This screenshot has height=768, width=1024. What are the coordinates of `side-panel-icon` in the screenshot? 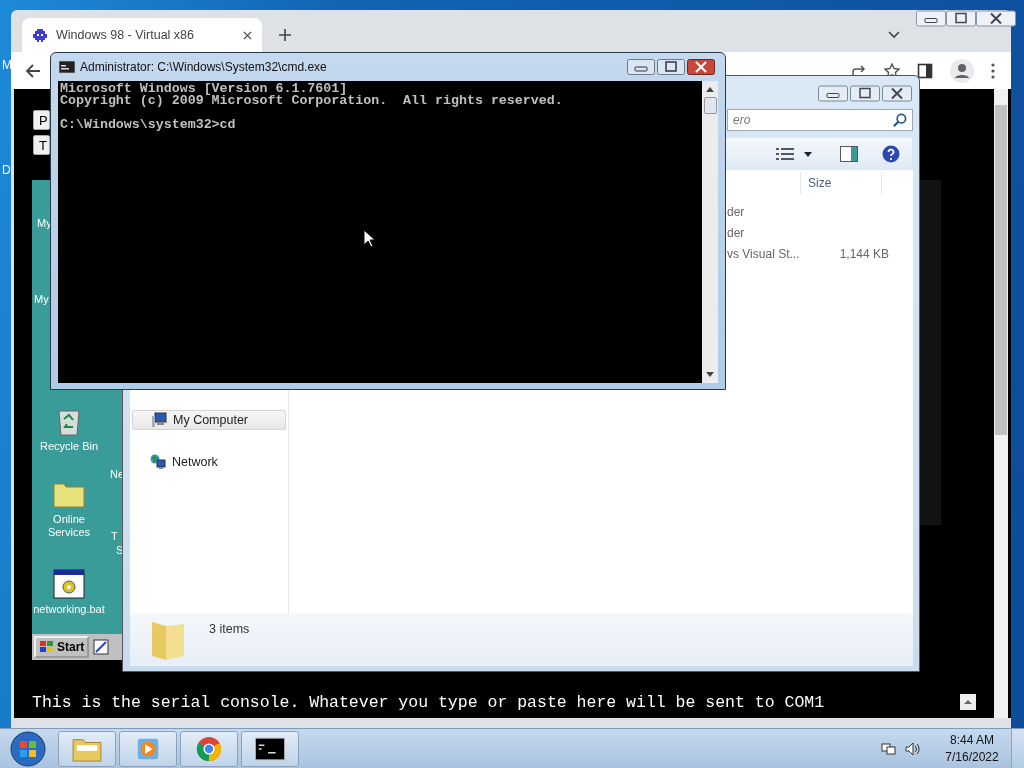 It's located at (925, 70).